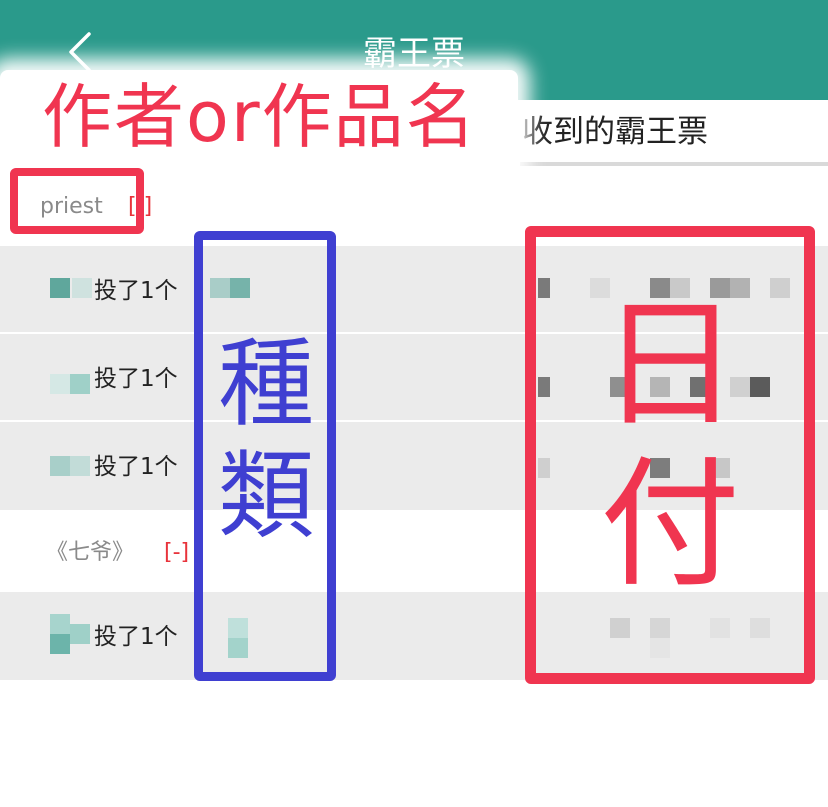 Image resolution: width=828 pixels, height=807 pixels. I want to click on group-name: 《七爷》, so click(90, 552).